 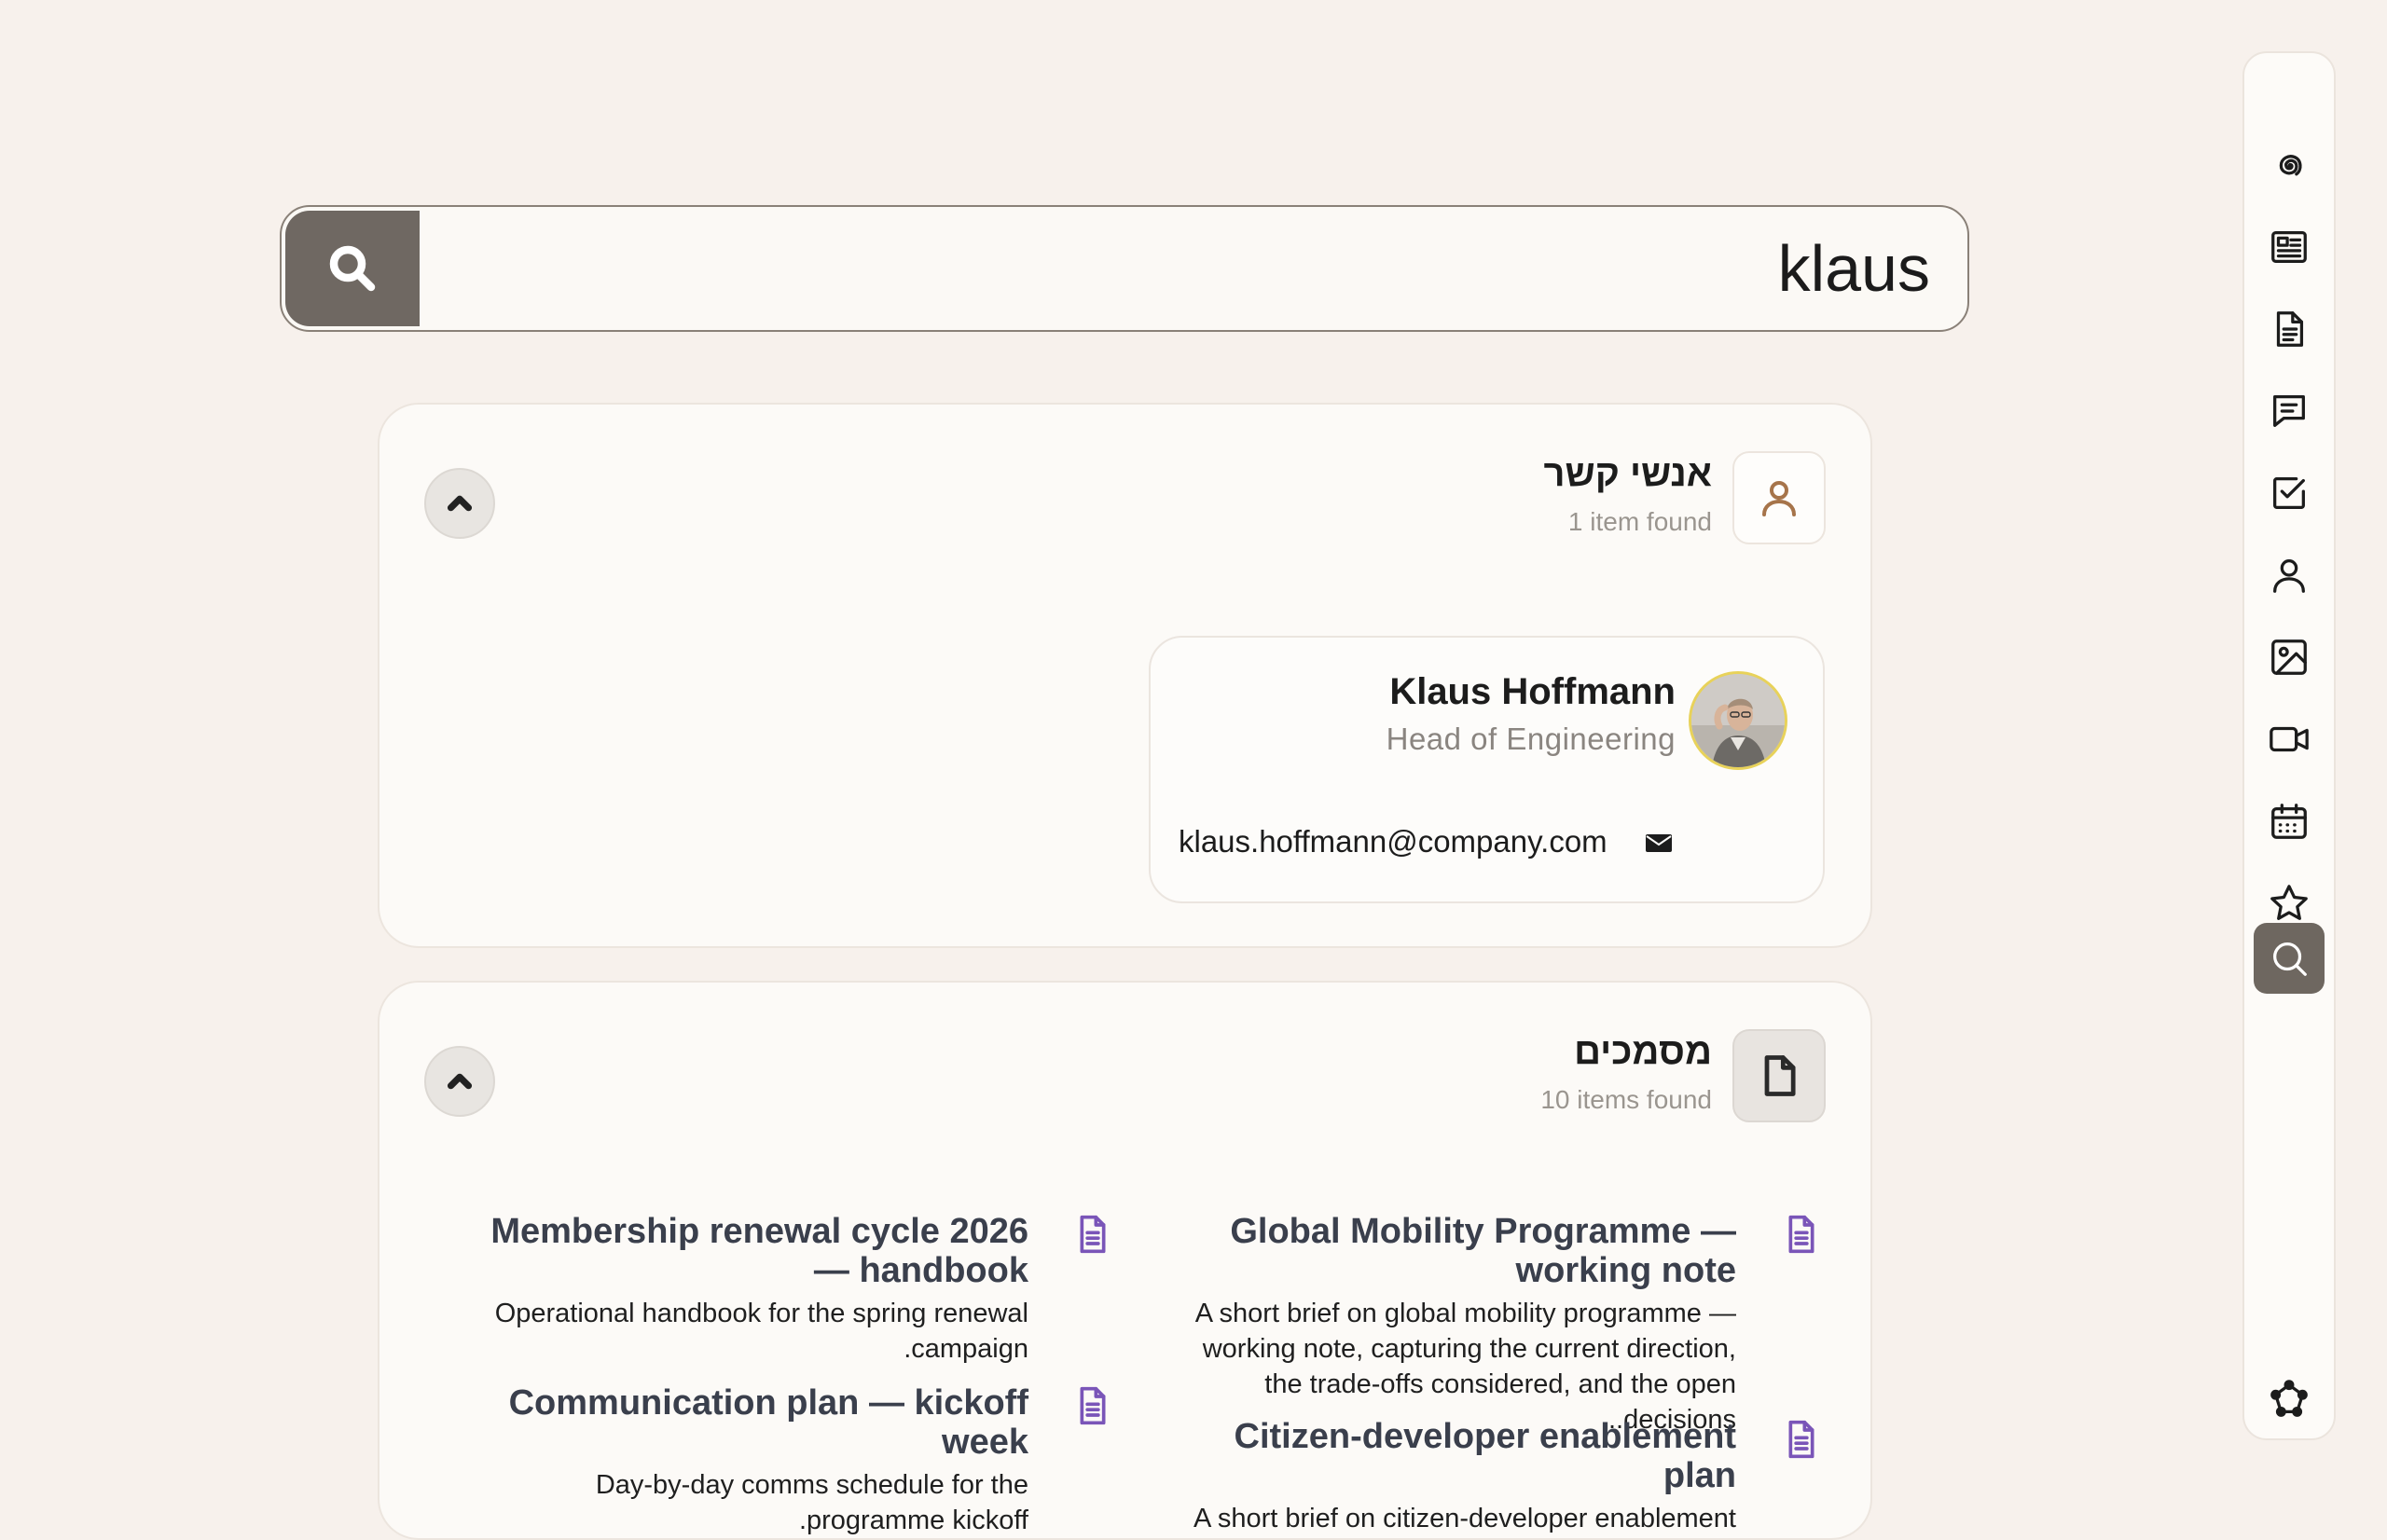 I want to click on avatar, so click(x=1738, y=720).